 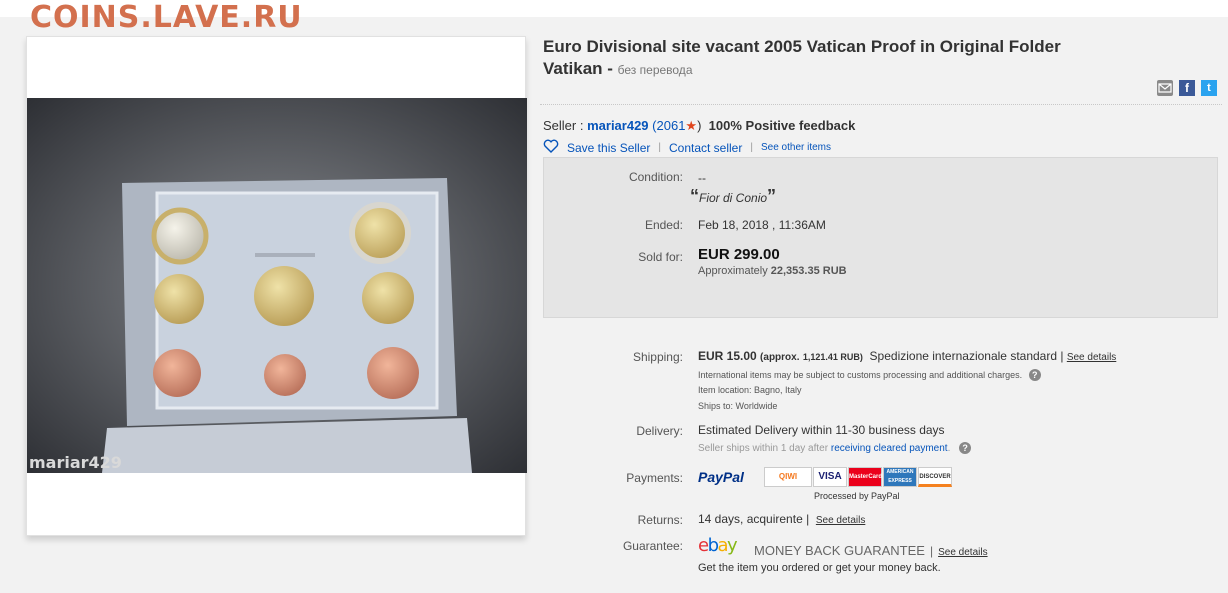 I want to click on paypal-logo: PayPal, so click(x=721, y=477).